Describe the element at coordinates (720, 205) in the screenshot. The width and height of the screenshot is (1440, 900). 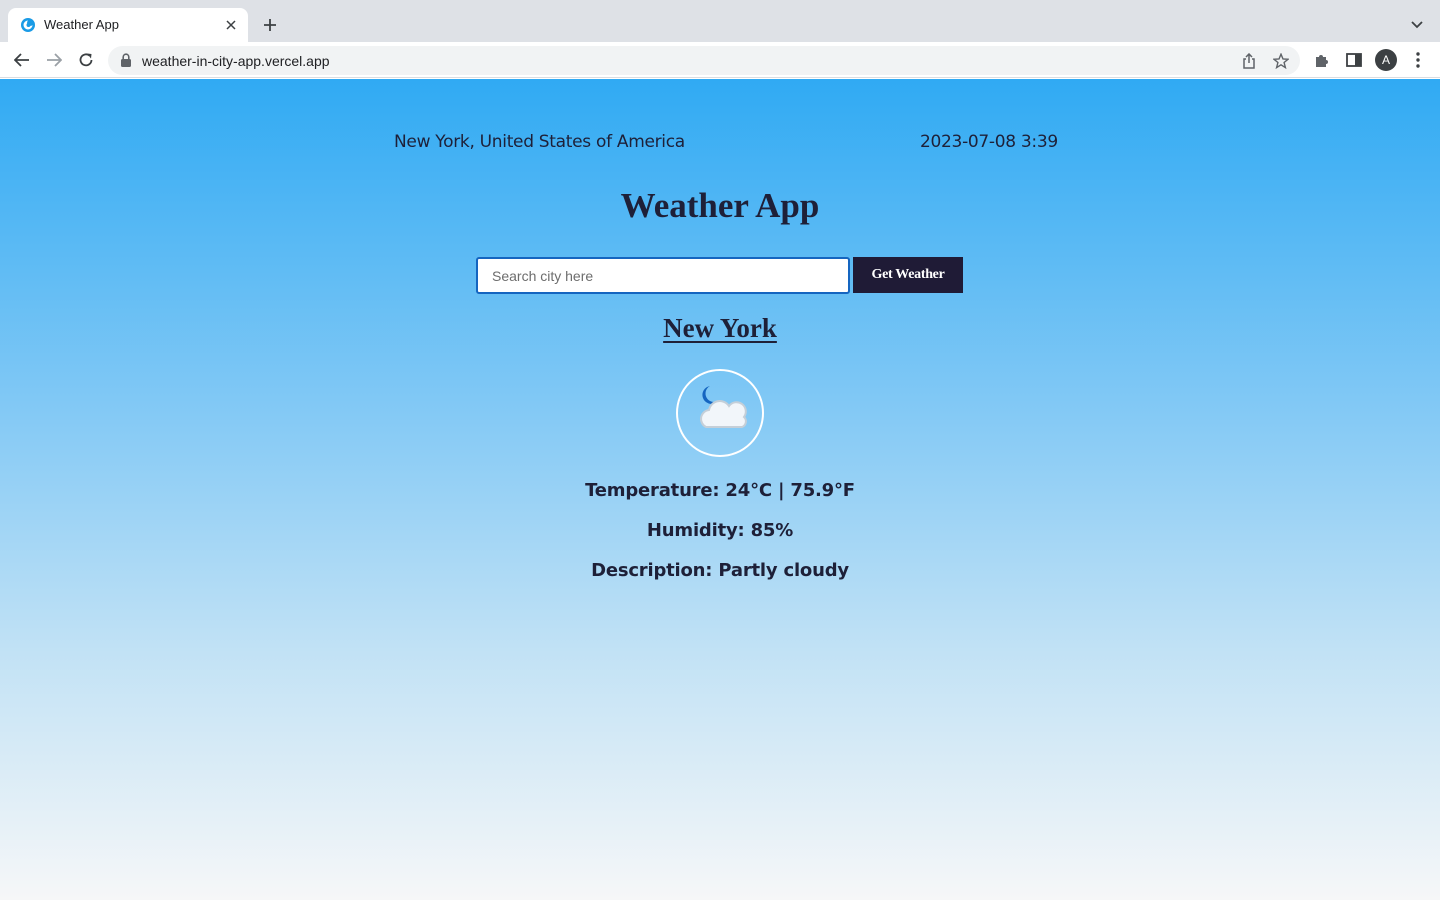
I see `page-title: Weather App` at that location.